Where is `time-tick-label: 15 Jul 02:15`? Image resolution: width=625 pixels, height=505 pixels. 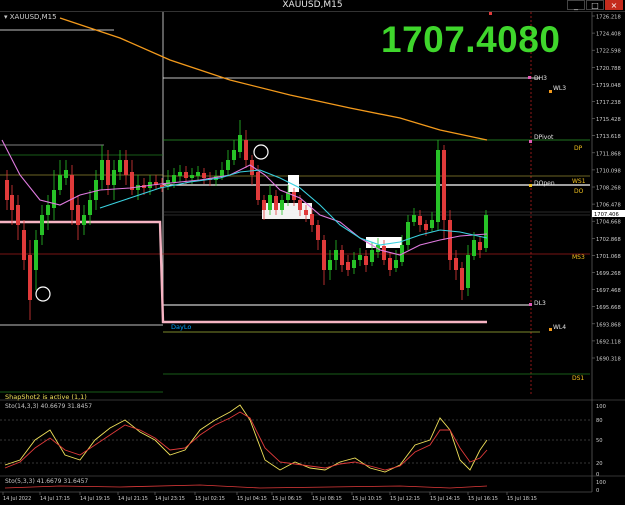
time-tick-label: 15 Jul 02:15 is located at coordinates (210, 499).